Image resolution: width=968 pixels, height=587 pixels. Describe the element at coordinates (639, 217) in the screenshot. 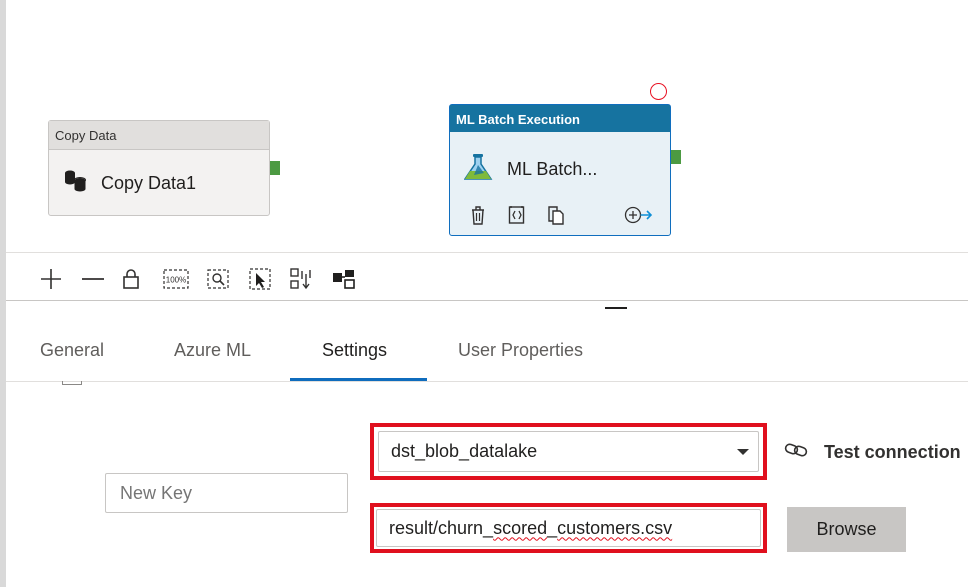

I see `add-output-icon` at that location.